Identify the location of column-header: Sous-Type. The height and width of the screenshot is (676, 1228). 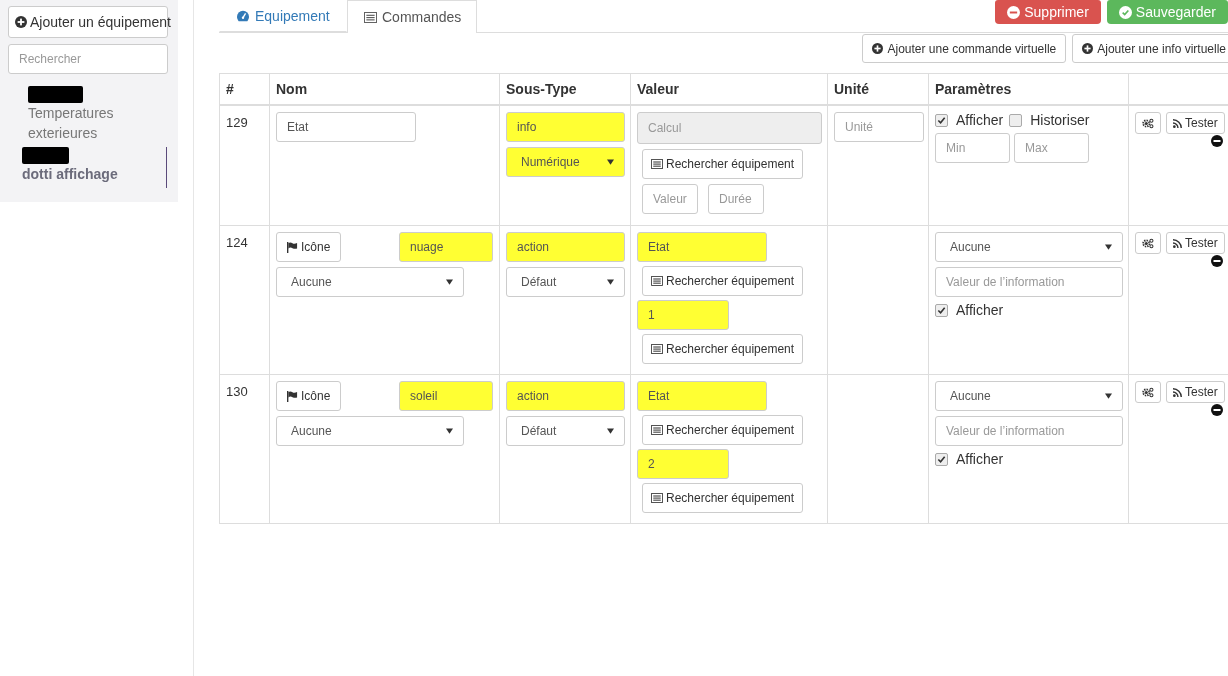
(565, 89).